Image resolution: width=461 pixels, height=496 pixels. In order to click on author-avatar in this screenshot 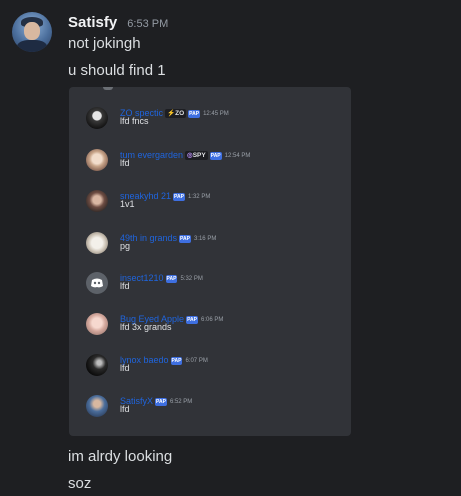, I will do `click(32, 32)`.